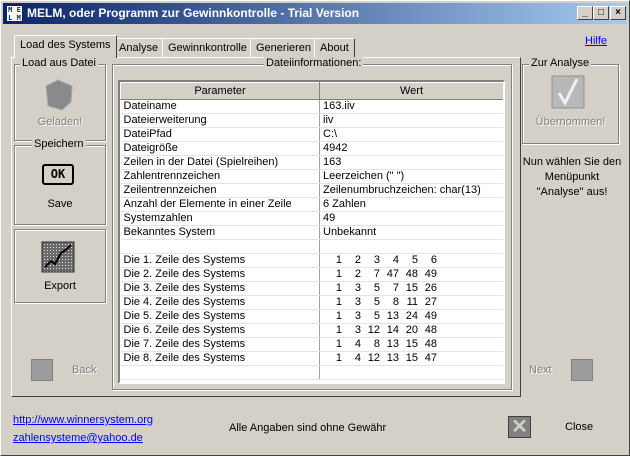 This screenshot has width=630, height=456. Describe the element at coordinates (311, 316) in the screenshot. I see `table-row: Die 5. Zeile des Systems 1 3 5 13 24 49` at that location.